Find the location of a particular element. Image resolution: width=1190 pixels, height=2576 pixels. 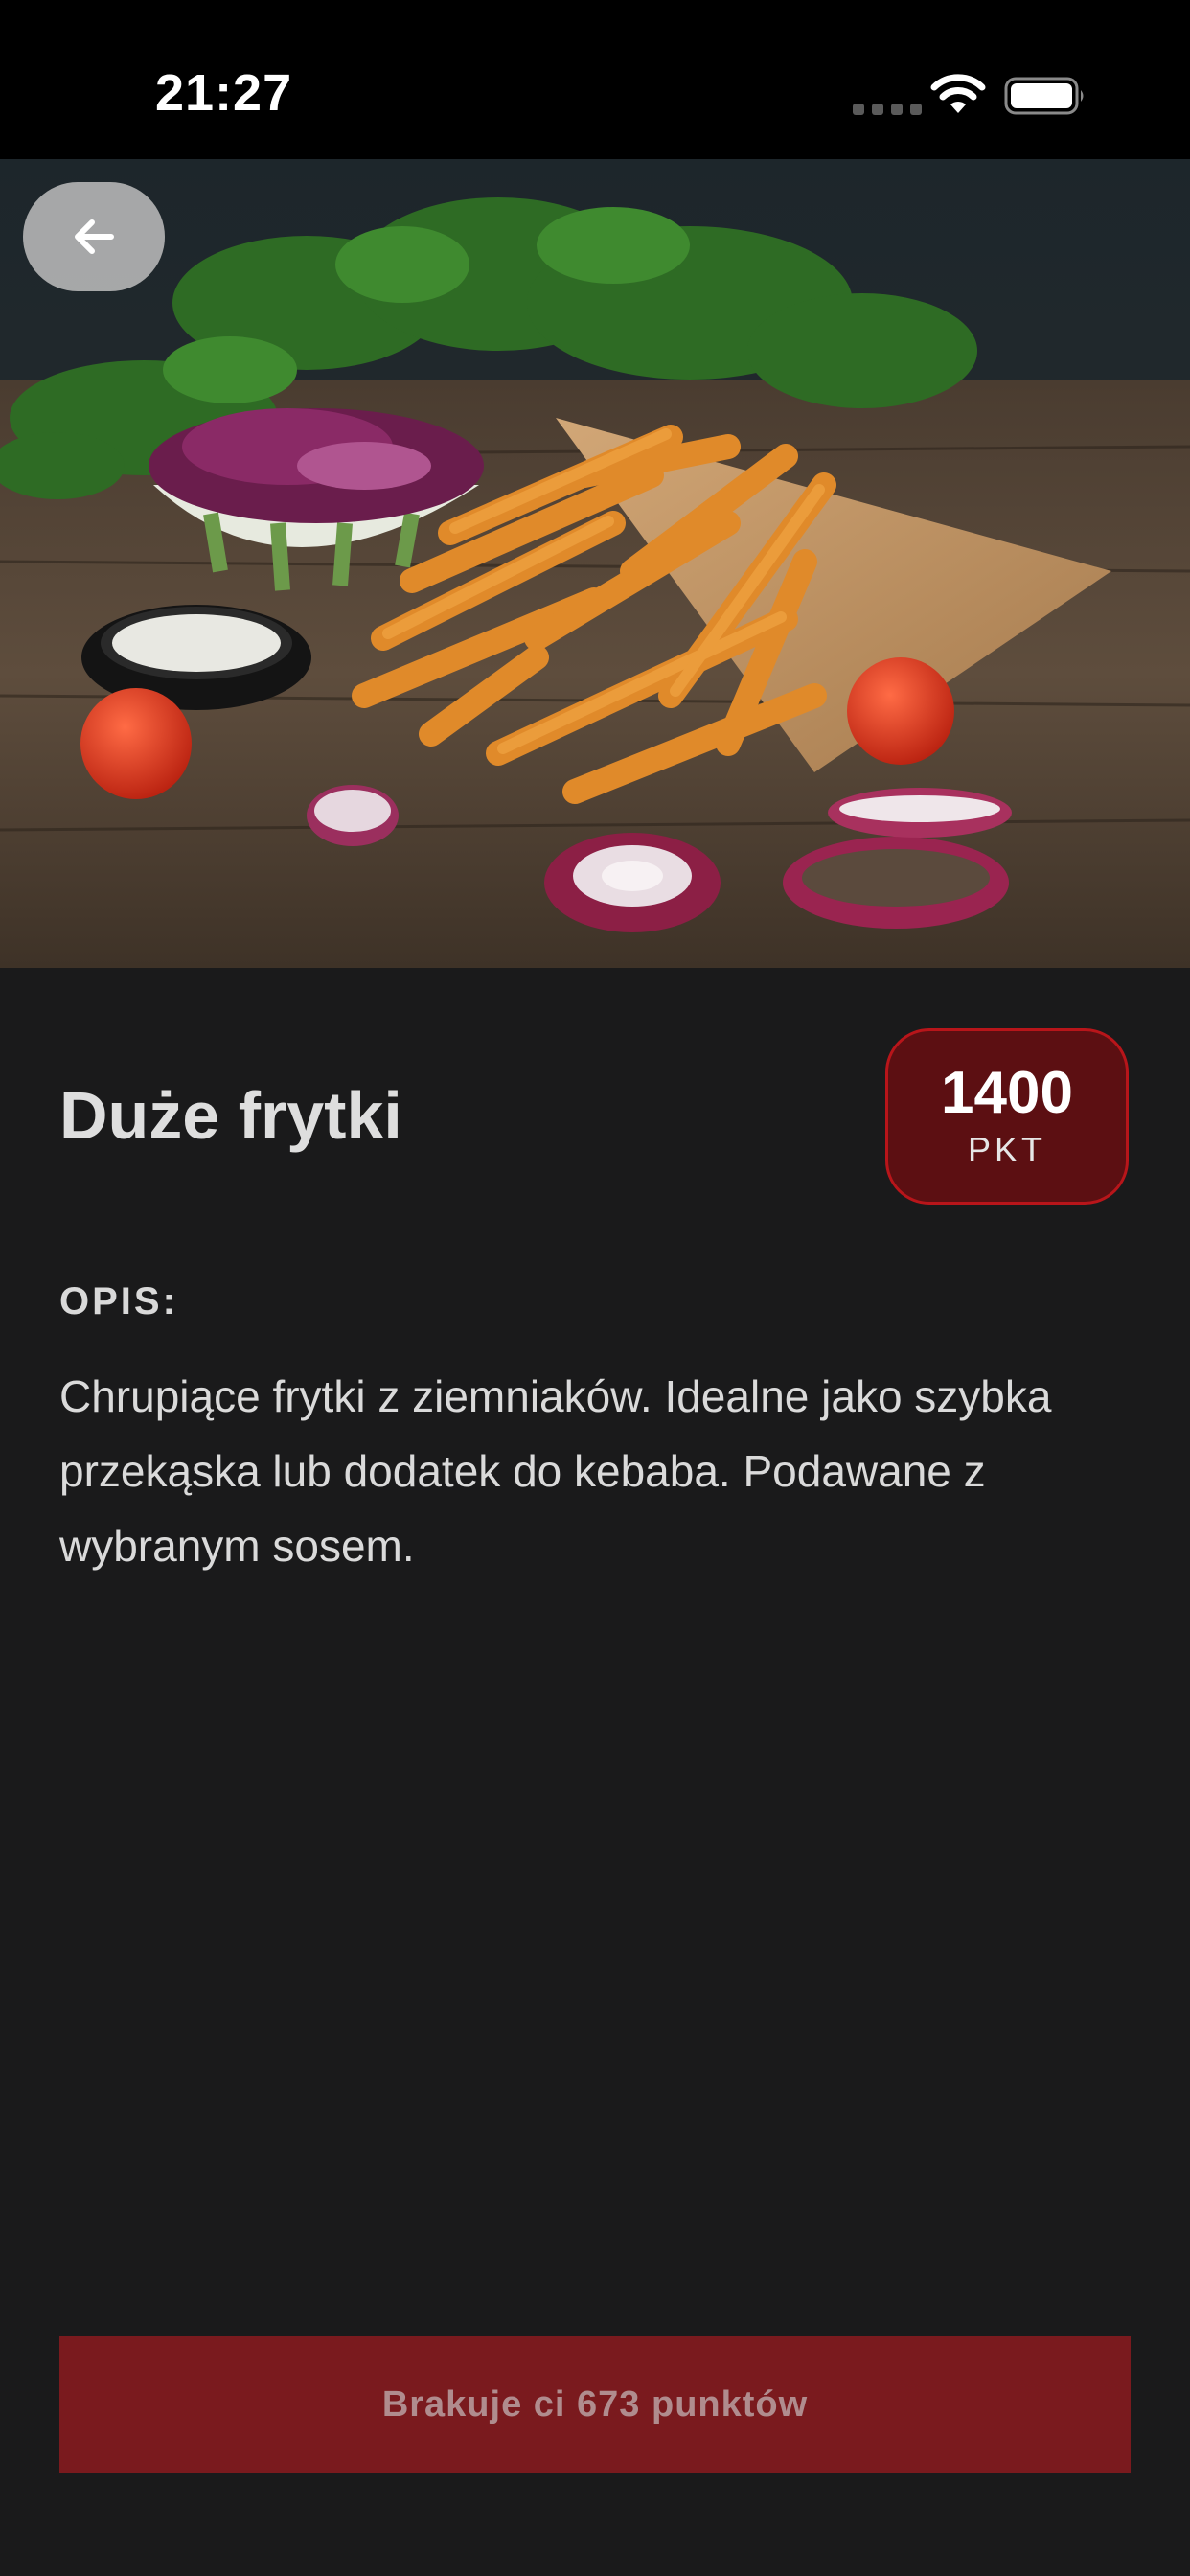

arrow-left-icon is located at coordinates (95, 236).